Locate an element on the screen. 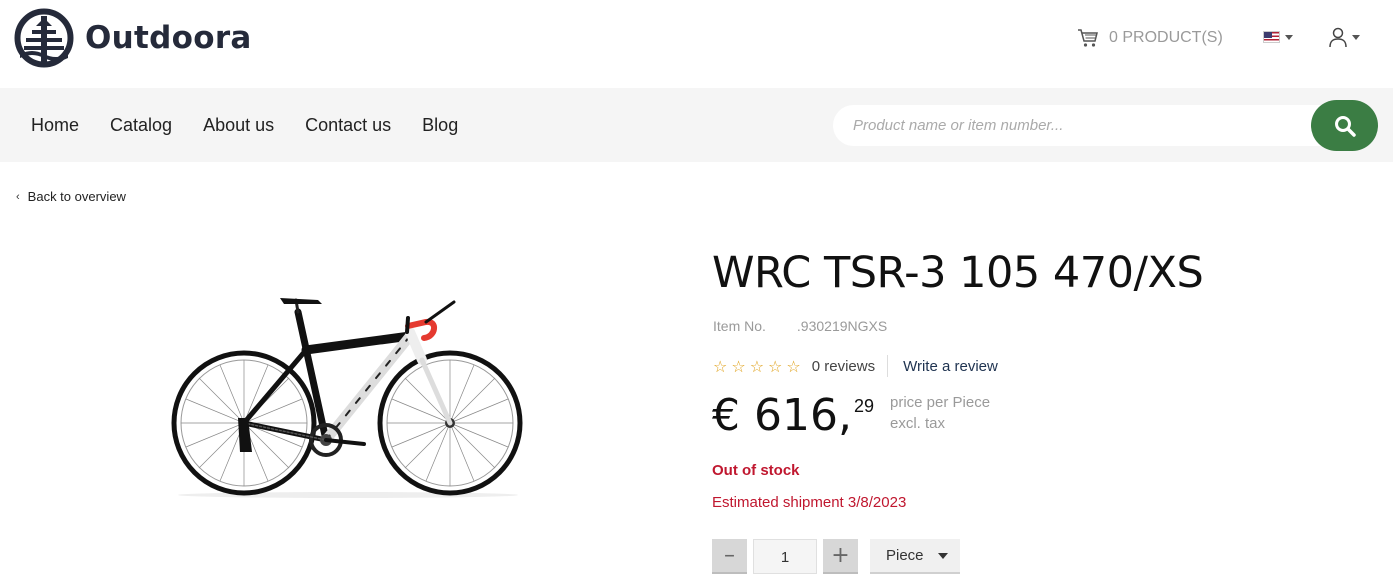 The width and height of the screenshot is (1393, 584). nav-item-about-us: About us is located at coordinates (238, 125).